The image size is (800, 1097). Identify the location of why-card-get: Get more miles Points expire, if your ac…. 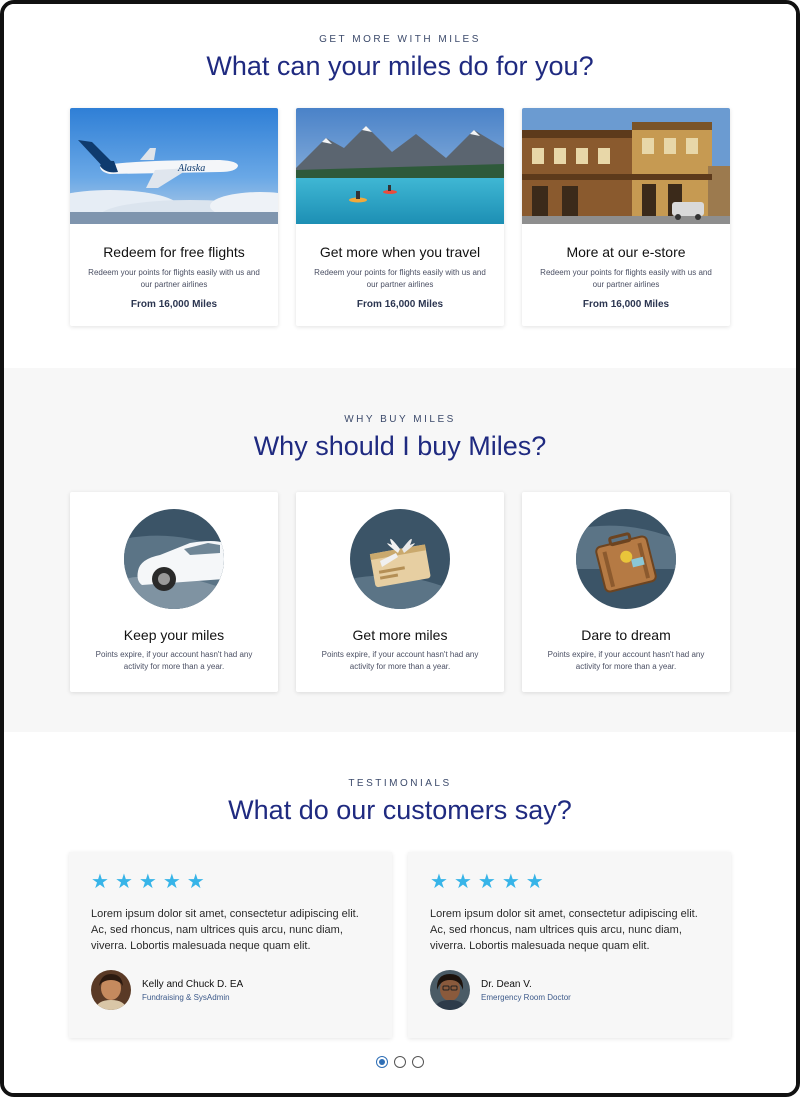
(400, 592).